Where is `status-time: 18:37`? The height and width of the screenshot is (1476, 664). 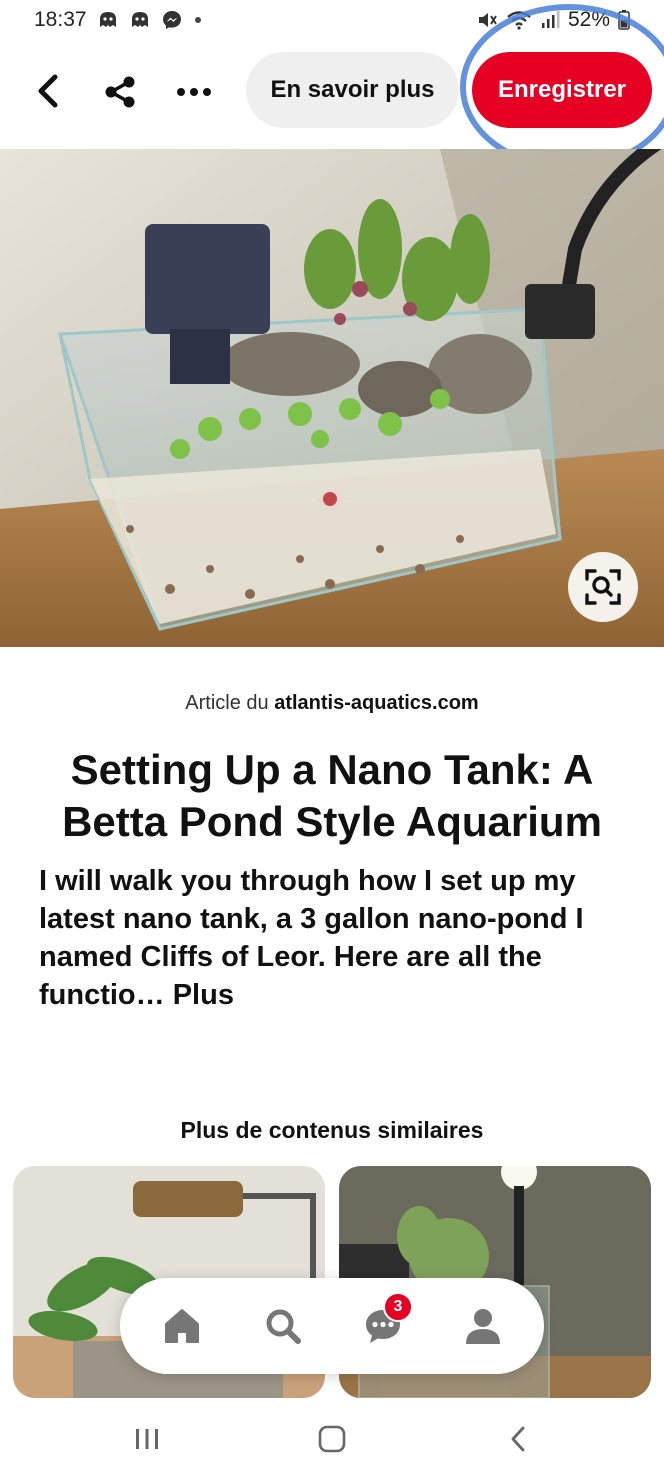 status-time: 18:37 is located at coordinates (60, 19).